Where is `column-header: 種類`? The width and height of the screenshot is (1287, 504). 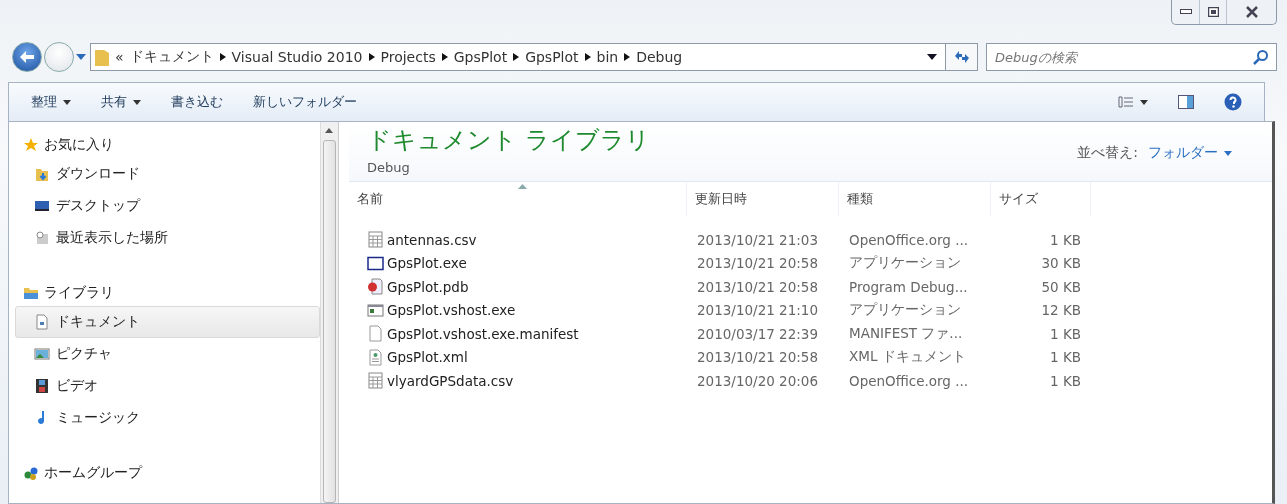 column-header: 種類 is located at coordinates (915, 199).